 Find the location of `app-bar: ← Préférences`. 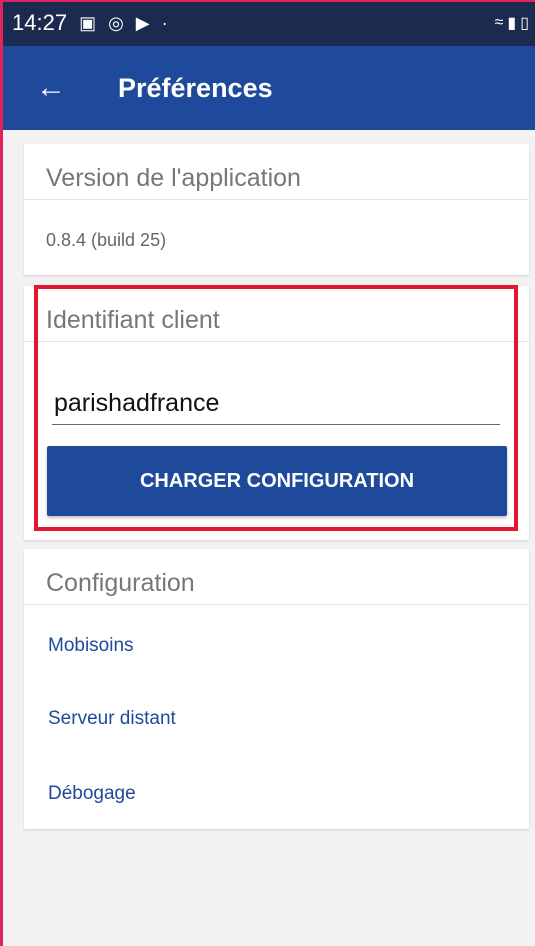

app-bar: ← Préférences is located at coordinates (267, 88).